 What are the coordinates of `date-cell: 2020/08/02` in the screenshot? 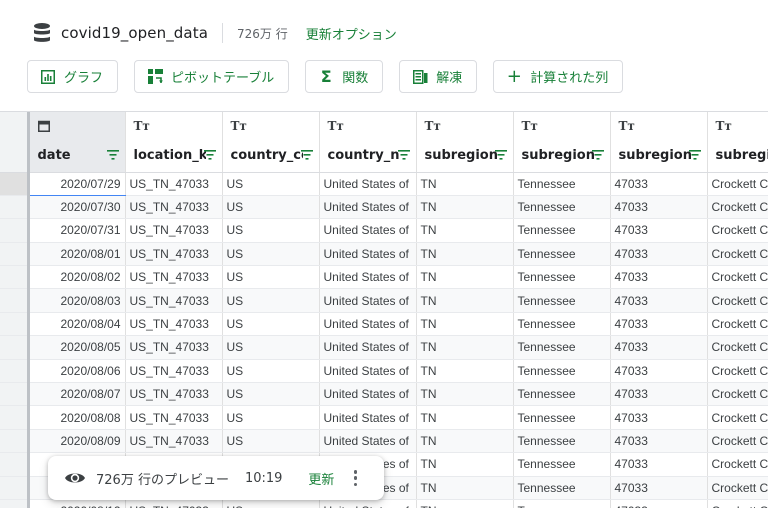 It's located at (77, 277).